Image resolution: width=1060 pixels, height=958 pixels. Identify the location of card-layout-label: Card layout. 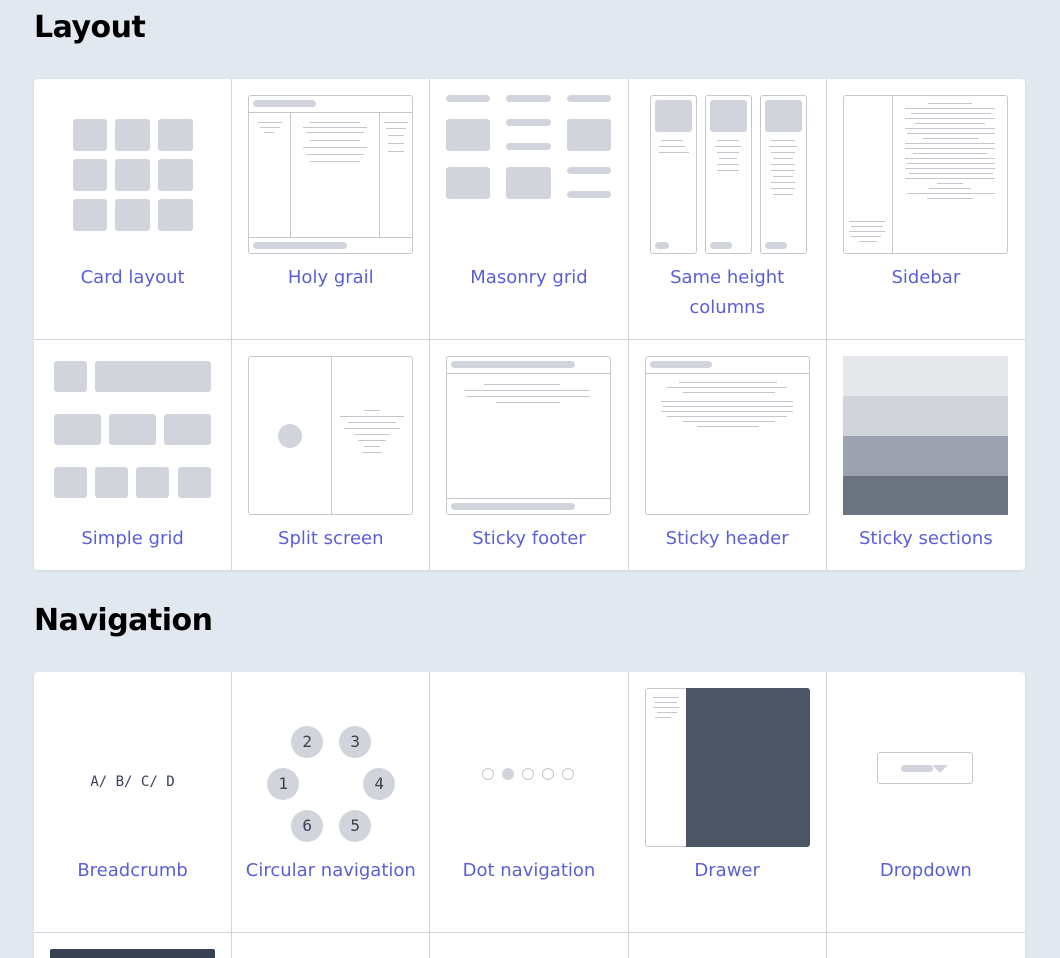
(132, 278).